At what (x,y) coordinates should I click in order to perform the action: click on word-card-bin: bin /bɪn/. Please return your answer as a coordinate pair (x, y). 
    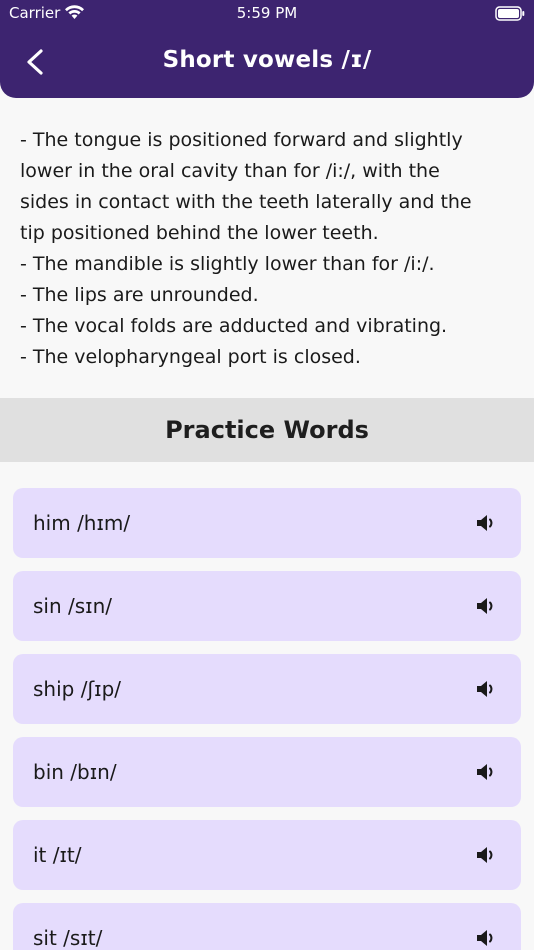
    Looking at the image, I should click on (267, 772).